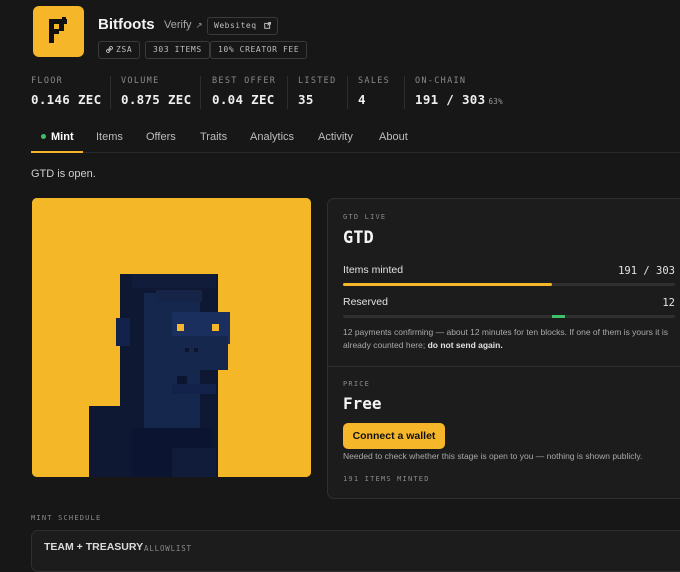 Image resolution: width=680 pixels, height=572 pixels. What do you see at coordinates (365, 302) in the screenshot?
I see `reserved-label: Reserved` at bounding box center [365, 302].